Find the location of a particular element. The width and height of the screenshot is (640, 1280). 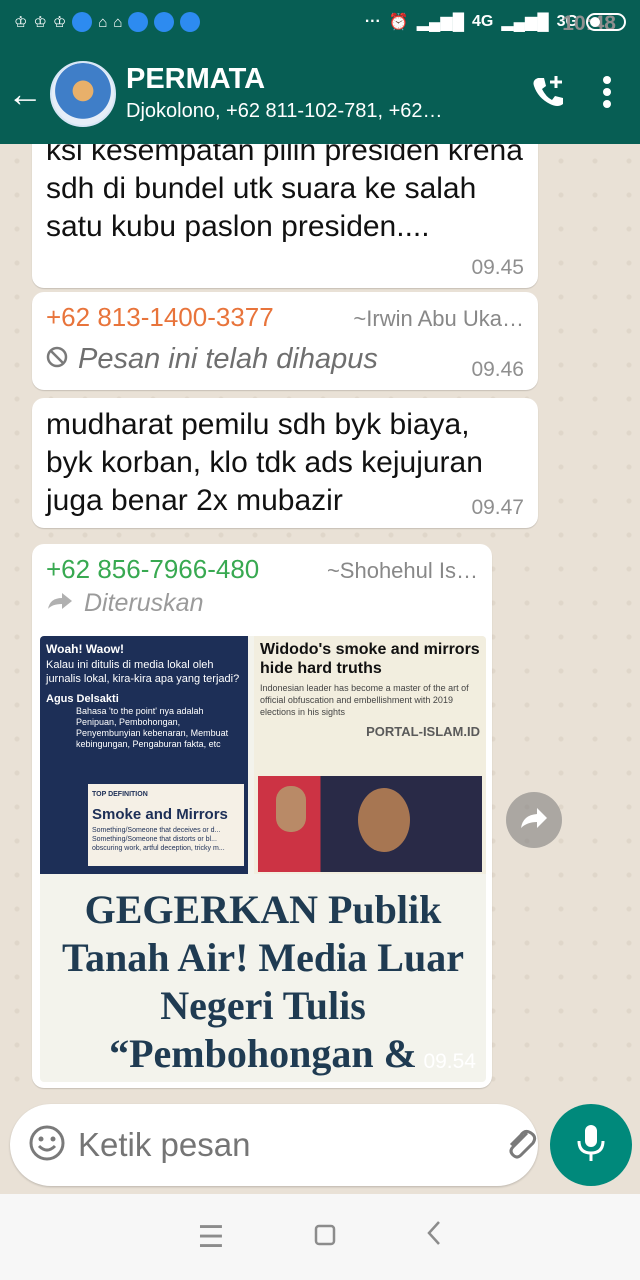

notification-icons: ♔ ♔ ♔ ⌂ ⌂ is located at coordinates (189, 22).